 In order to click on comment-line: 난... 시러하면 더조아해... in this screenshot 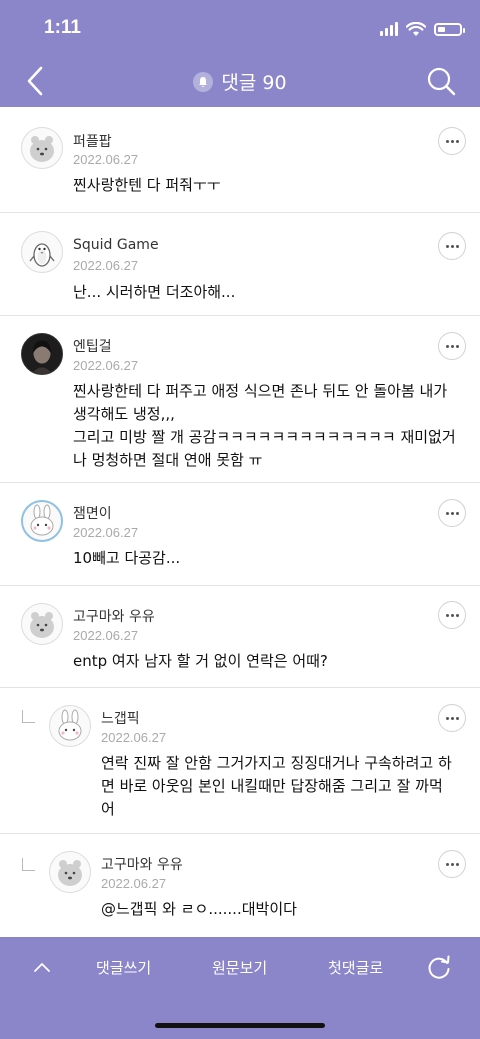, I will do `click(154, 292)`.